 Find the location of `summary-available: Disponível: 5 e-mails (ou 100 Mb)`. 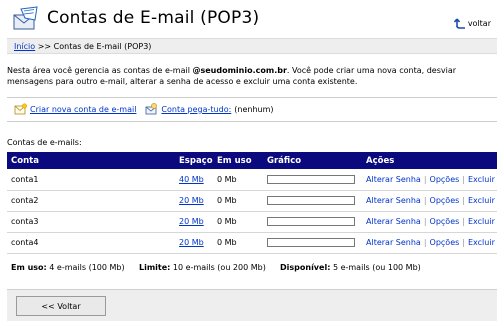

summary-available: Disponível: 5 e-mails (ou 100 Mb) is located at coordinates (350, 267).